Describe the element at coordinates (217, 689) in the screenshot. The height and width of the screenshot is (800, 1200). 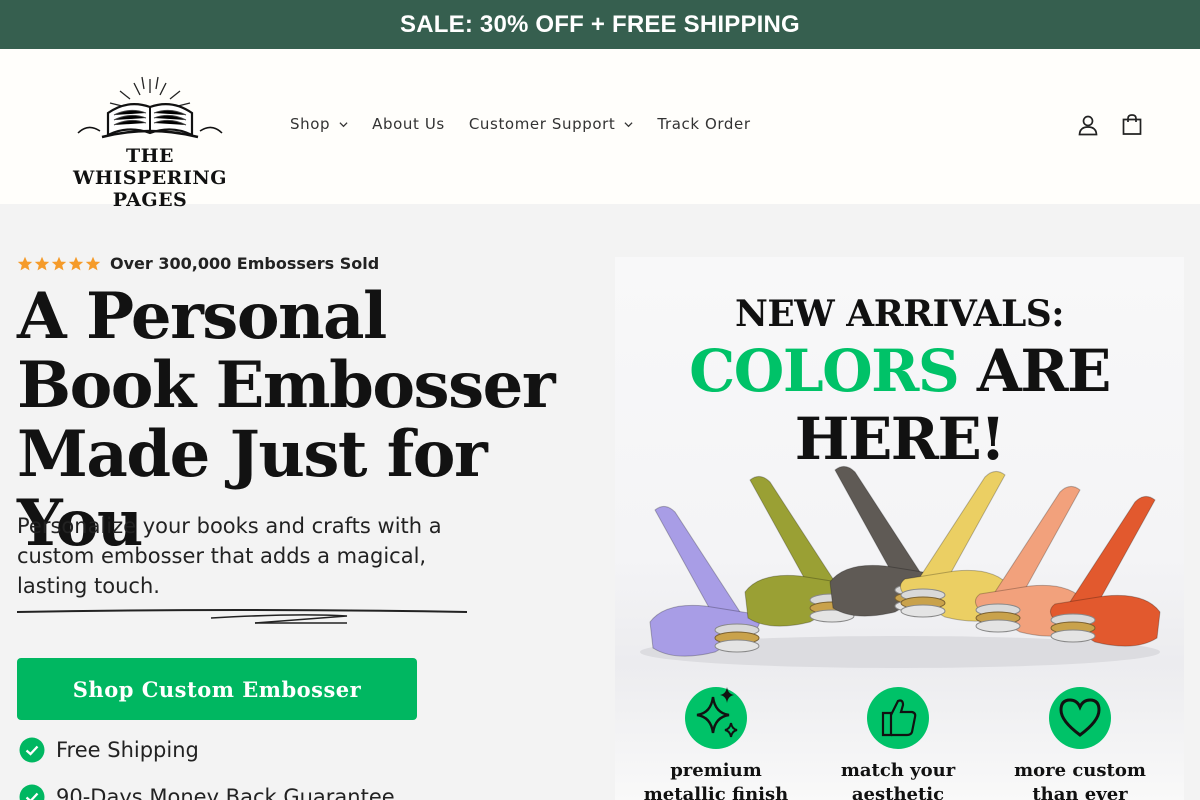
I see `shop-custom-embosser-button: Shop Custom Embosser` at that location.